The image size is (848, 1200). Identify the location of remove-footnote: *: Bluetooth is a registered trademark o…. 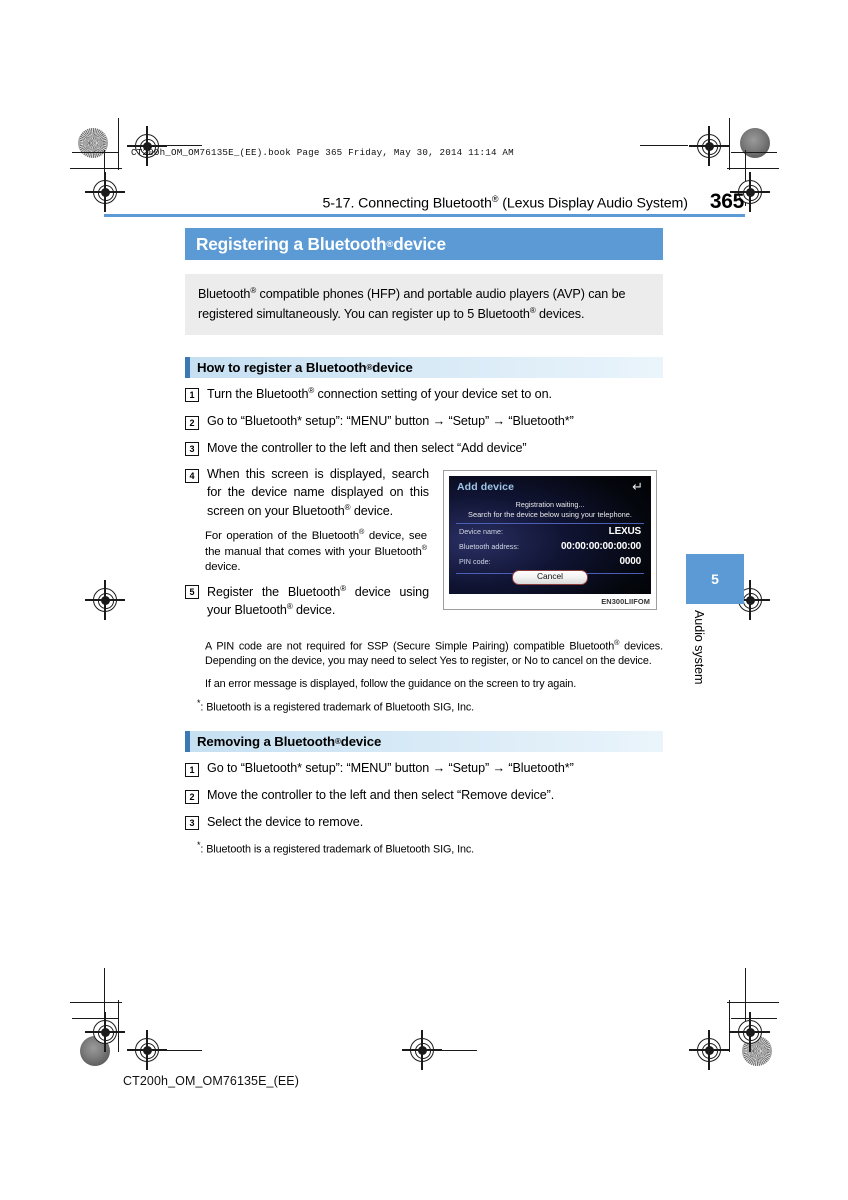
(424, 848).